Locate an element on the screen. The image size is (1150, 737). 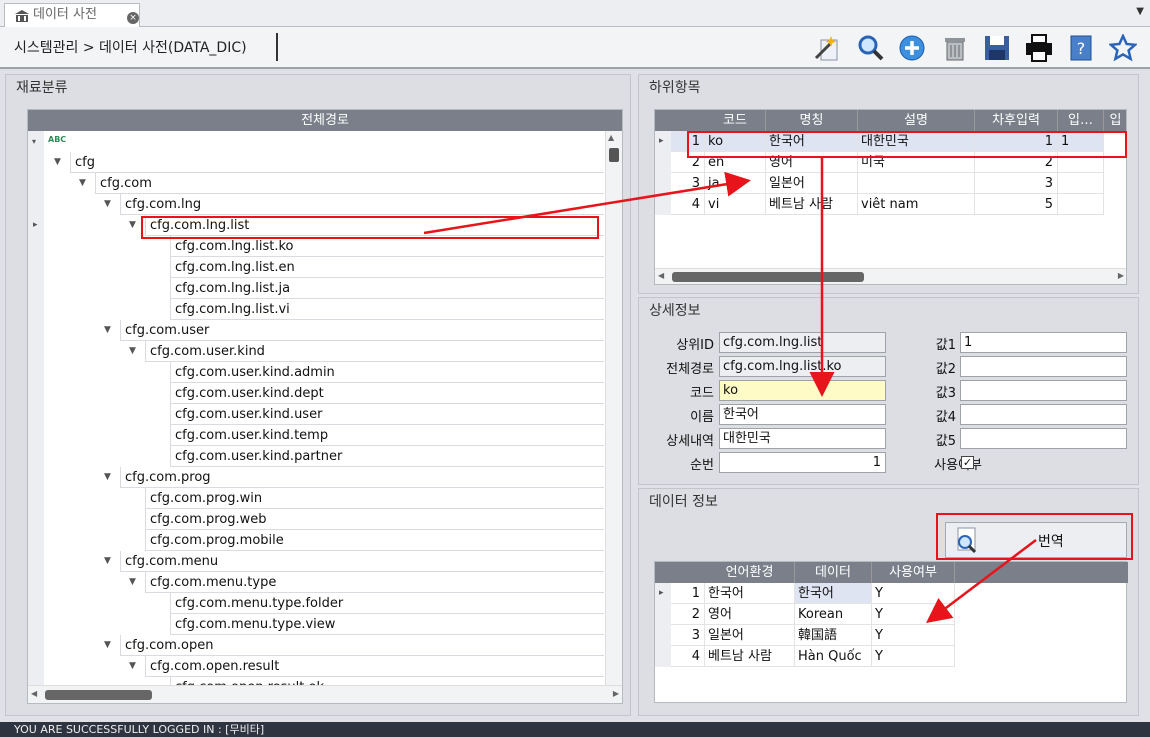
column-header: 입 is located at coordinates (1115, 120).